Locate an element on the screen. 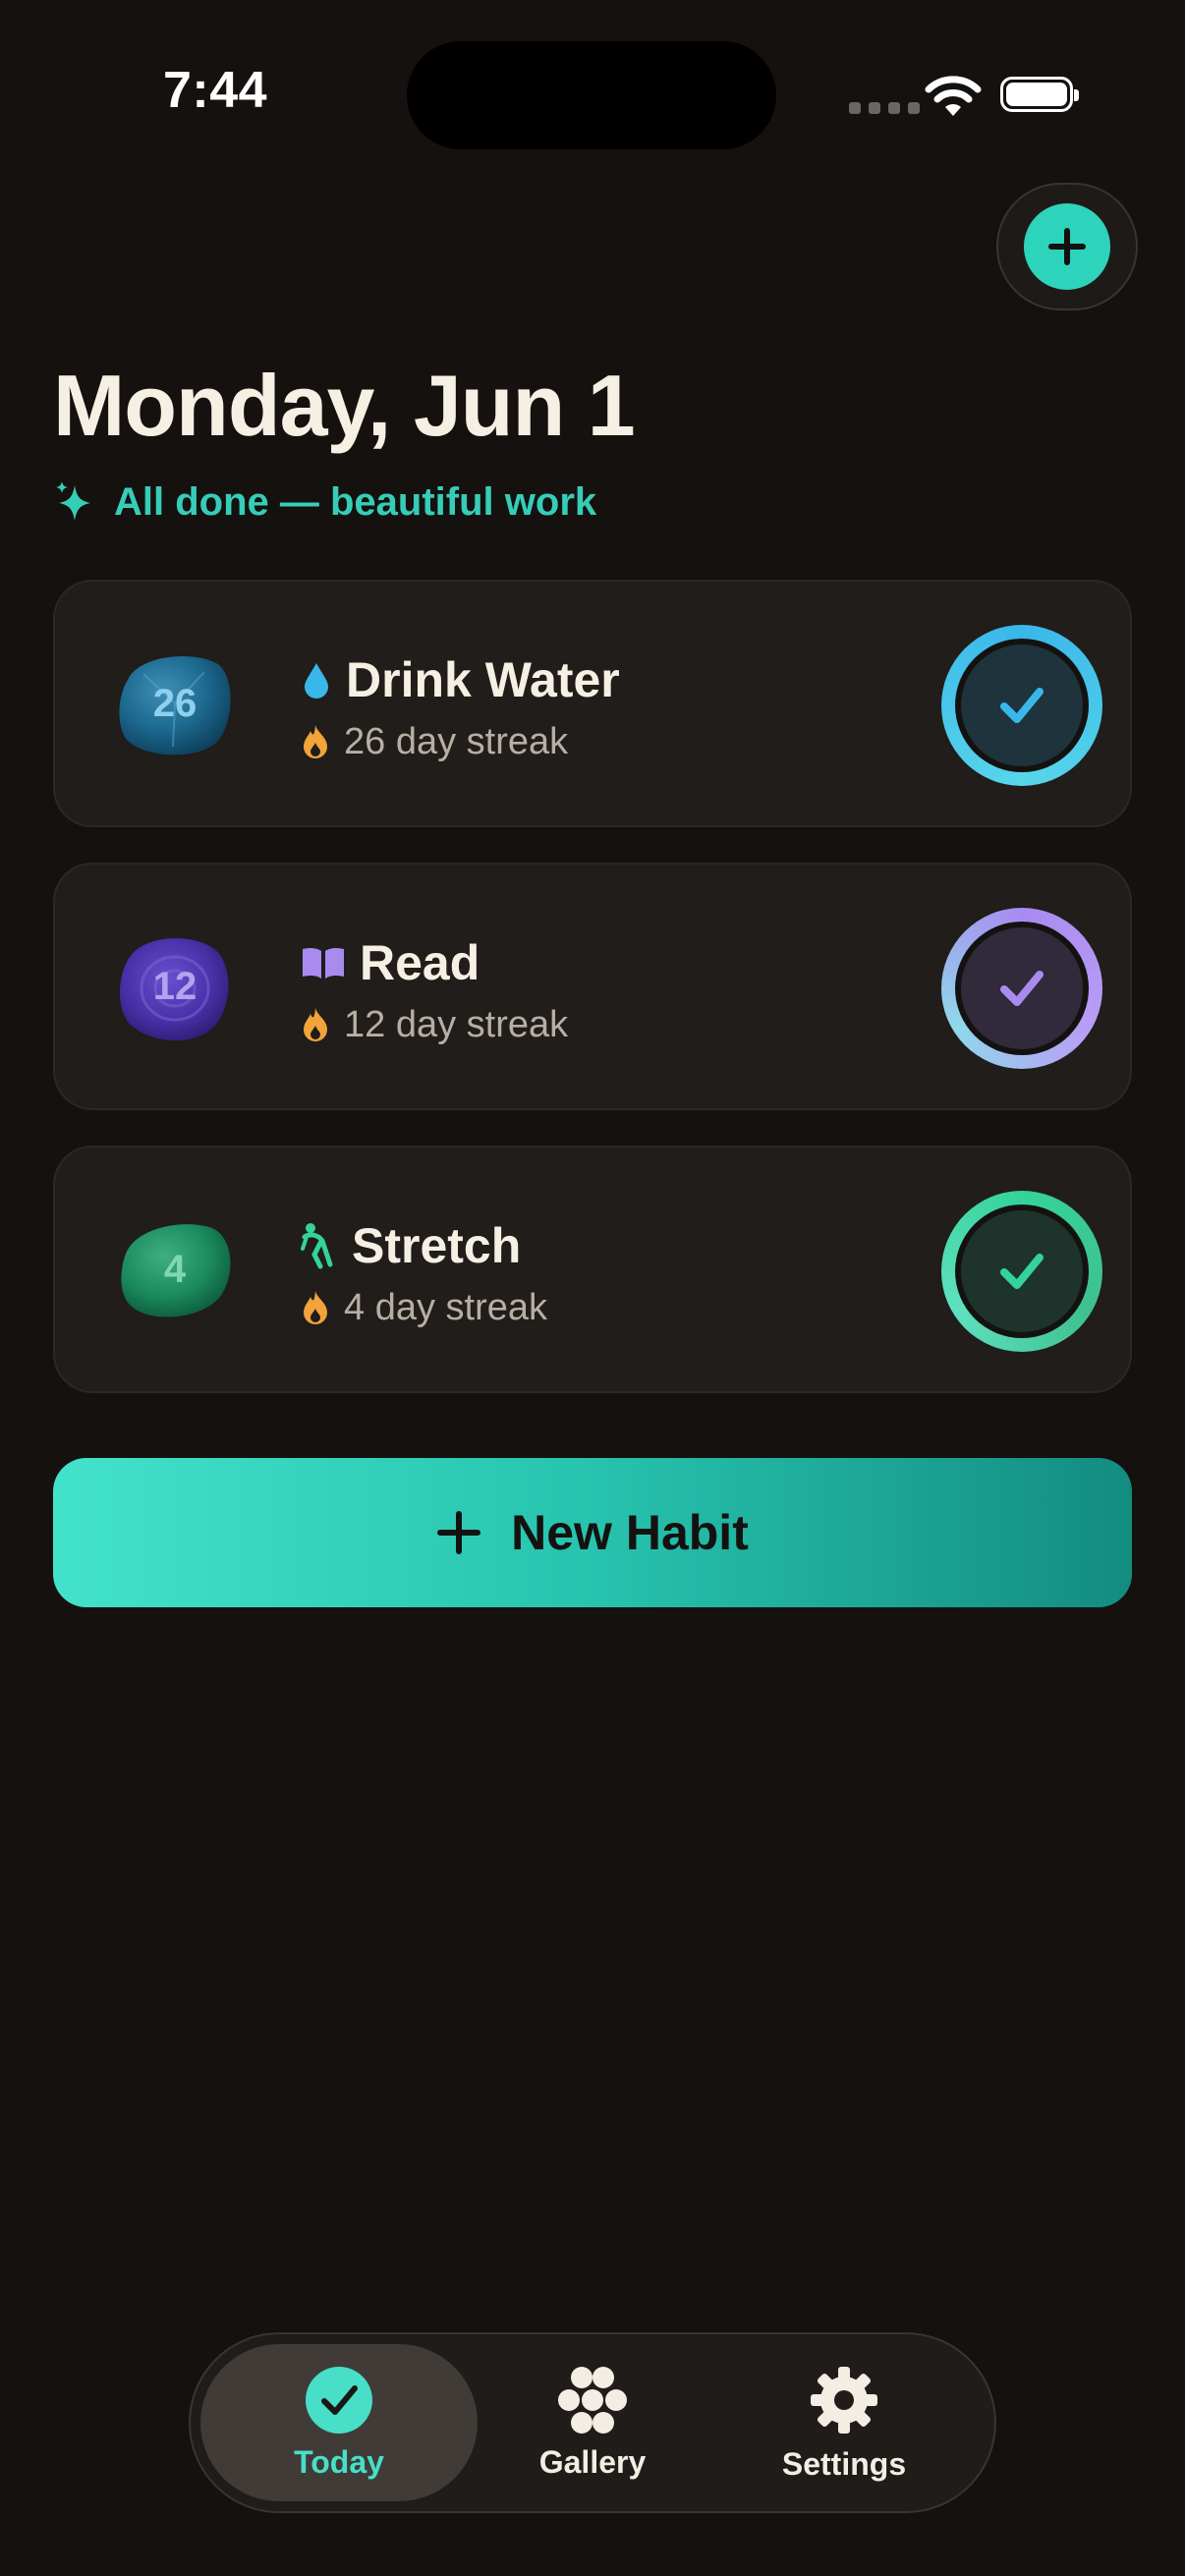 This screenshot has height=2576, width=1185. gear-icon is located at coordinates (844, 2400).